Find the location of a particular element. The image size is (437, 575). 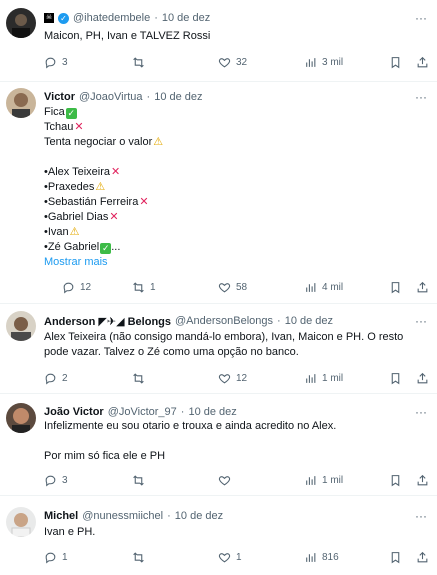

flag-emoji-icon: ◤✈◢ is located at coordinates (111, 321).